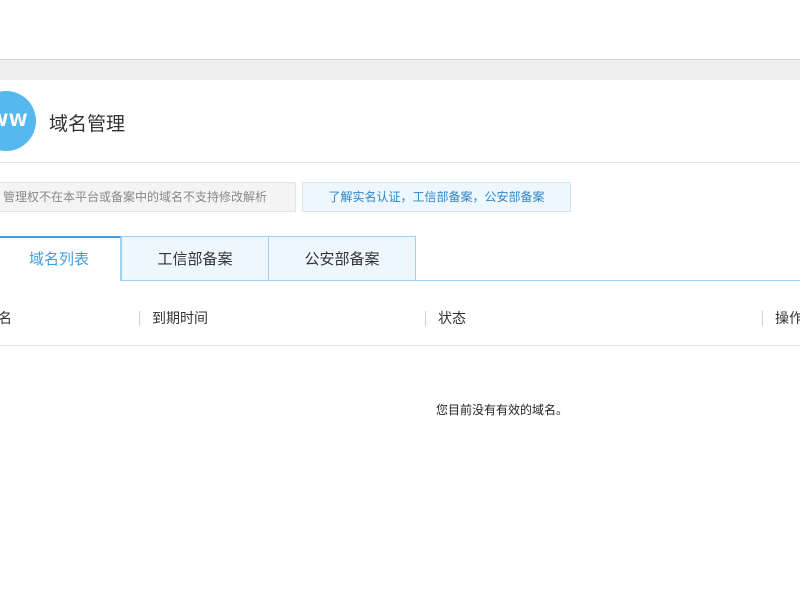  Describe the element at coordinates (342, 258) in the screenshot. I see `tab-police-filing: 公安部备案` at that location.